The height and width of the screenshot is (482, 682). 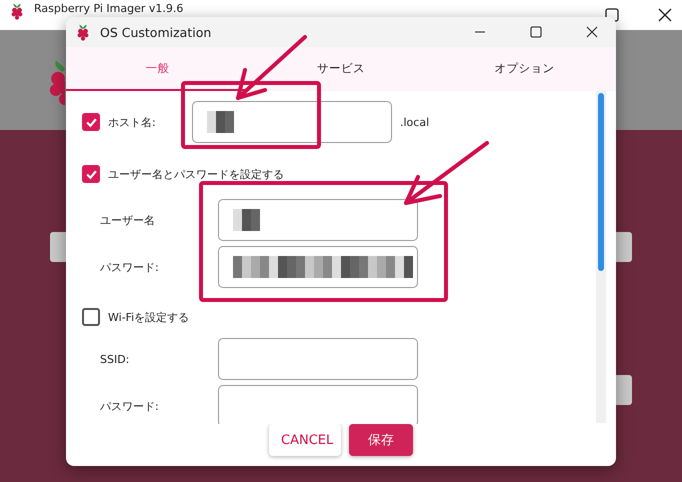 What do you see at coordinates (149, 317) in the screenshot?
I see `checkbox-label: Wi-Fiを設定する` at bounding box center [149, 317].